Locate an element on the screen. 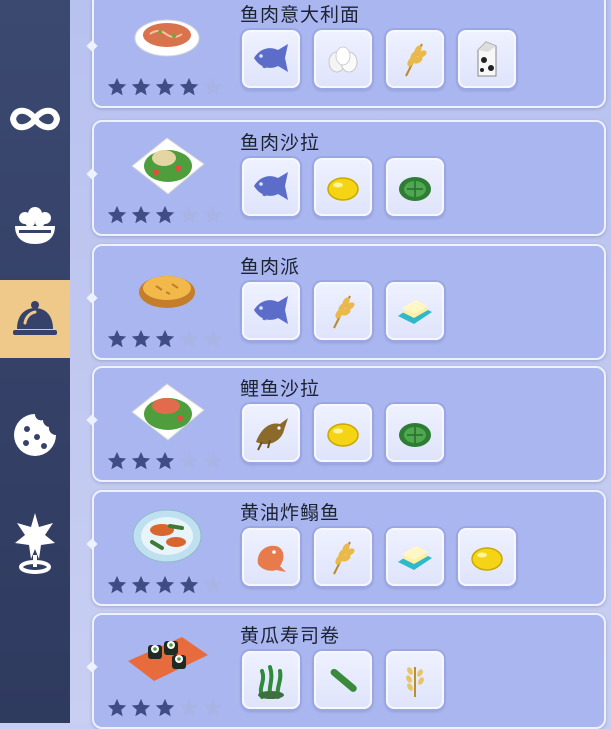 The height and width of the screenshot is (729, 611). cucumber-icon is located at coordinates (343, 680).